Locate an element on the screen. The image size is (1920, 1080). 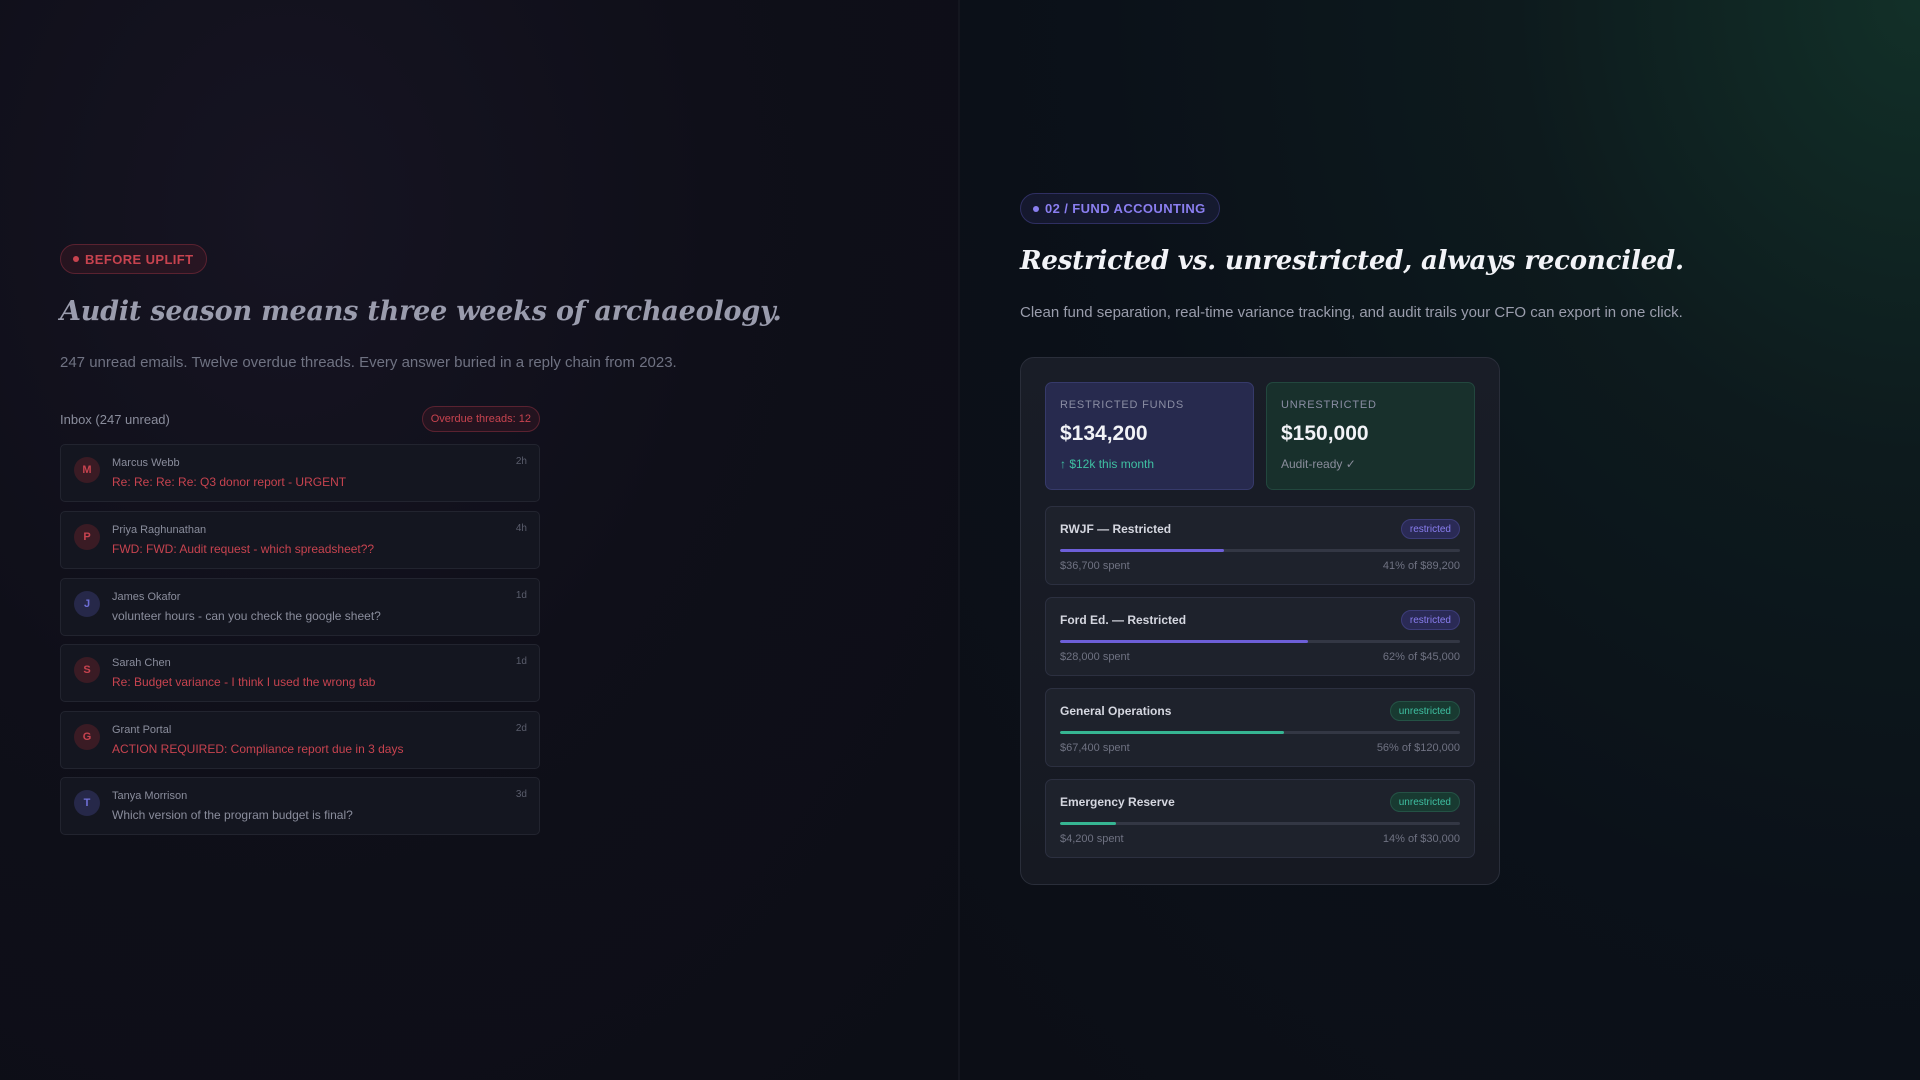
inbox-title: Inbox (247 unread) is located at coordinates (115, 419).